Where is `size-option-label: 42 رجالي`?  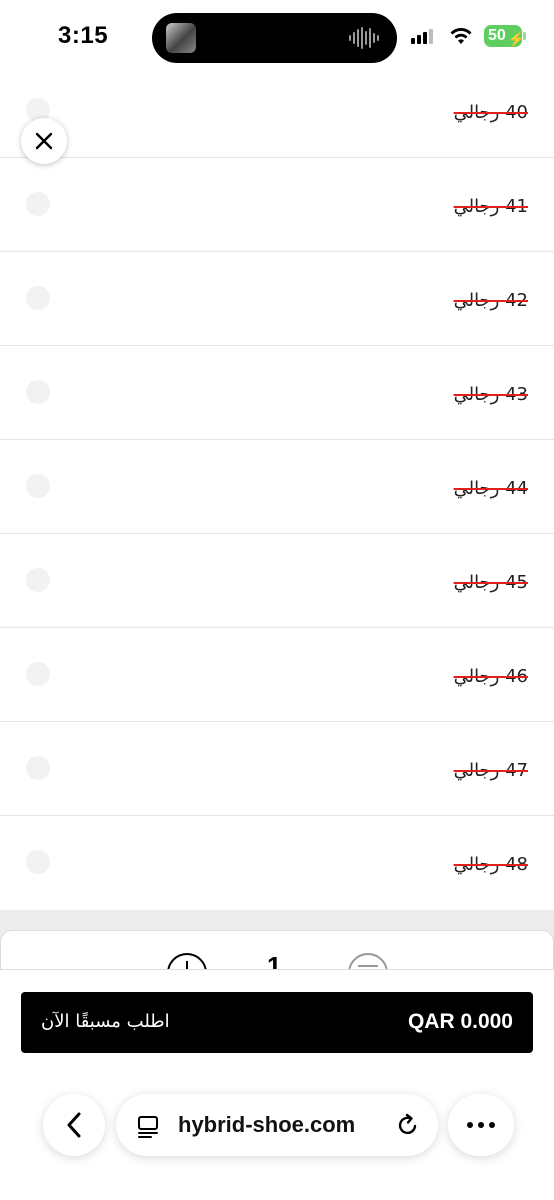 size-option-label: 42 رجالي is located at coordinates (490, 300).